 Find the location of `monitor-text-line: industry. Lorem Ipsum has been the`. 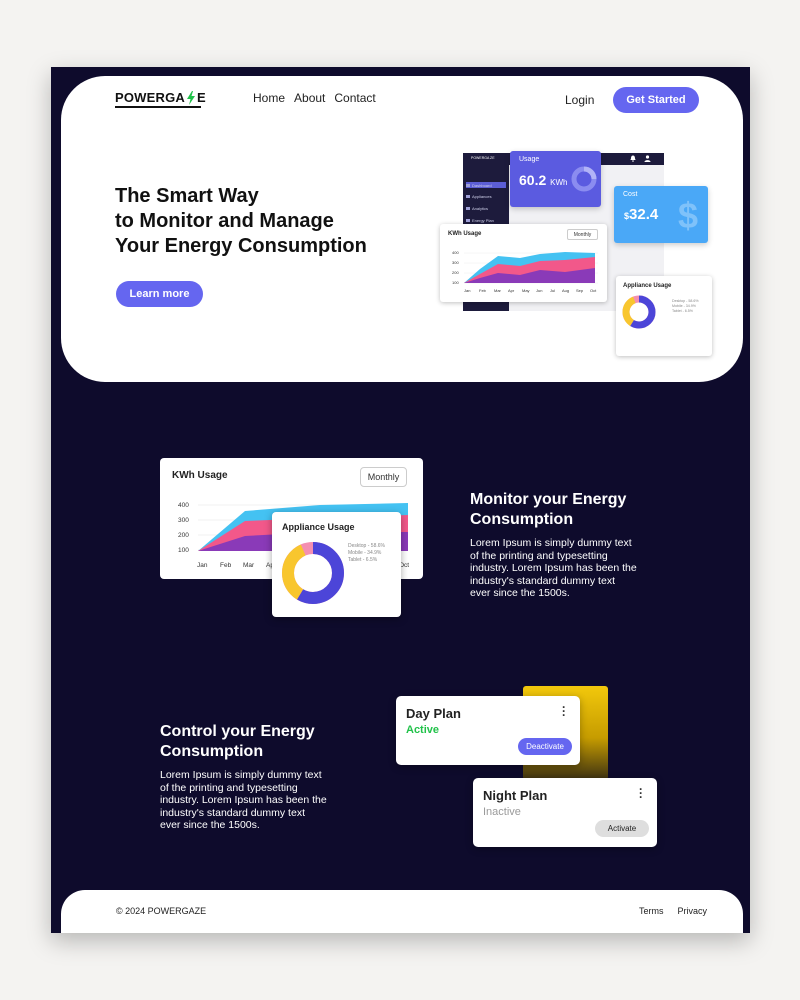

monitor-text-line: industry. Lorem Ipsum has been the is located at coordinates (553, 568).